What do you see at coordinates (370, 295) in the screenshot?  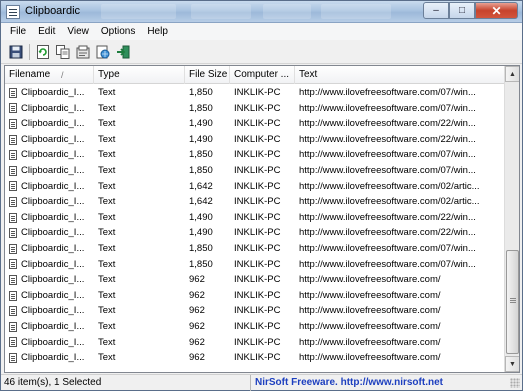 I see `cell-text: http://www.ilovefreesoftware.com/` at bounding box center [370, 295].